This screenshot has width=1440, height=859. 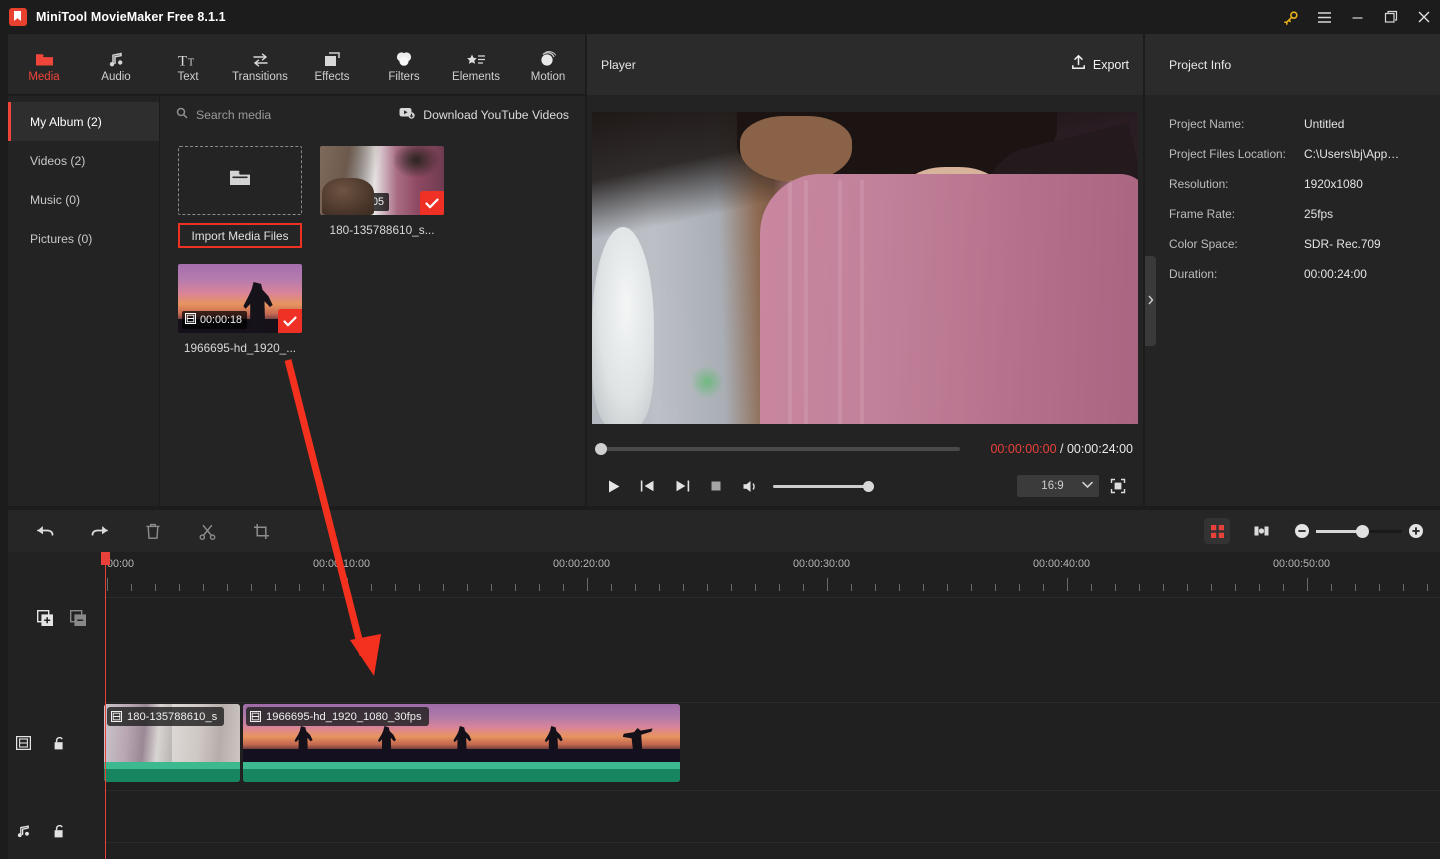 What do you see at coordinates (1416, 531) in the screenshot?
I see `zoom-in-icon` at bounding box center [1416, 531].